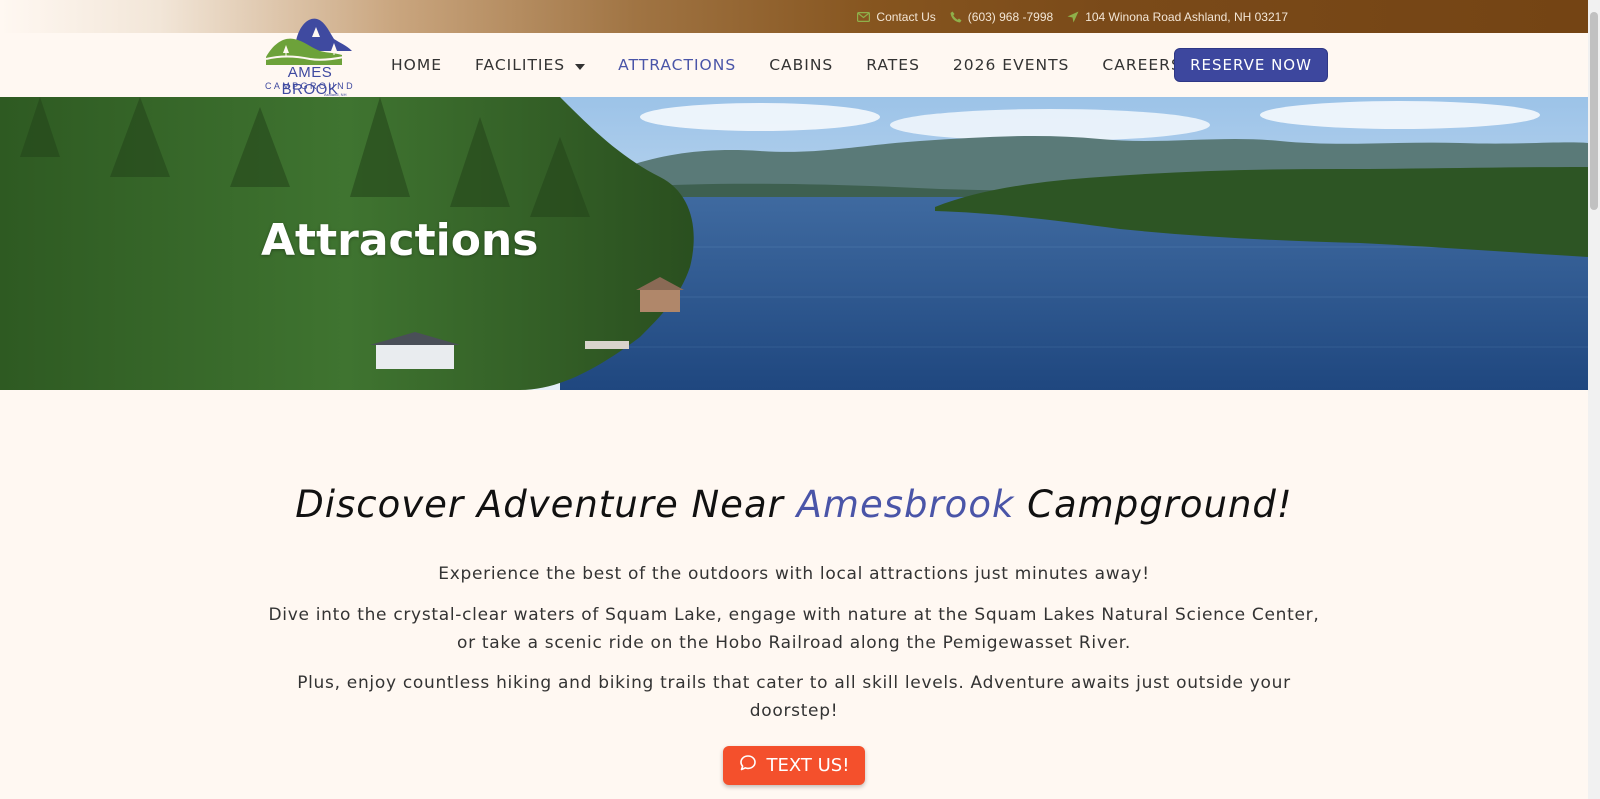 Image resolution: width=1600 pixels, height=799 pixels. What do you see at coordinates (905, 504) in the screenshot?
I see `heading-accent: Amesbrook` at bounding box center [905, 504].